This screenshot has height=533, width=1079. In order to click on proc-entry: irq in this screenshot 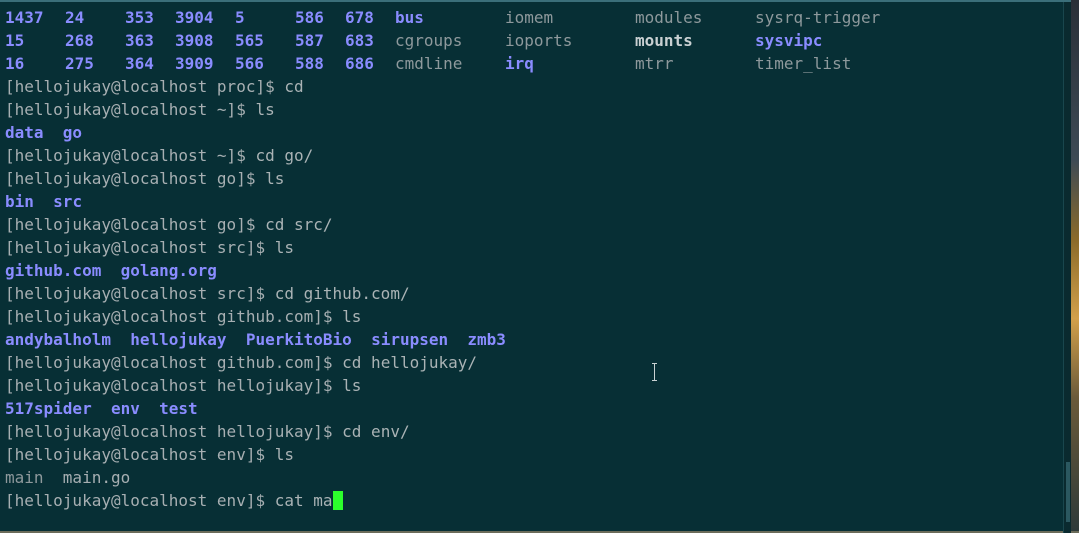, I will do `click(519, 63)`.